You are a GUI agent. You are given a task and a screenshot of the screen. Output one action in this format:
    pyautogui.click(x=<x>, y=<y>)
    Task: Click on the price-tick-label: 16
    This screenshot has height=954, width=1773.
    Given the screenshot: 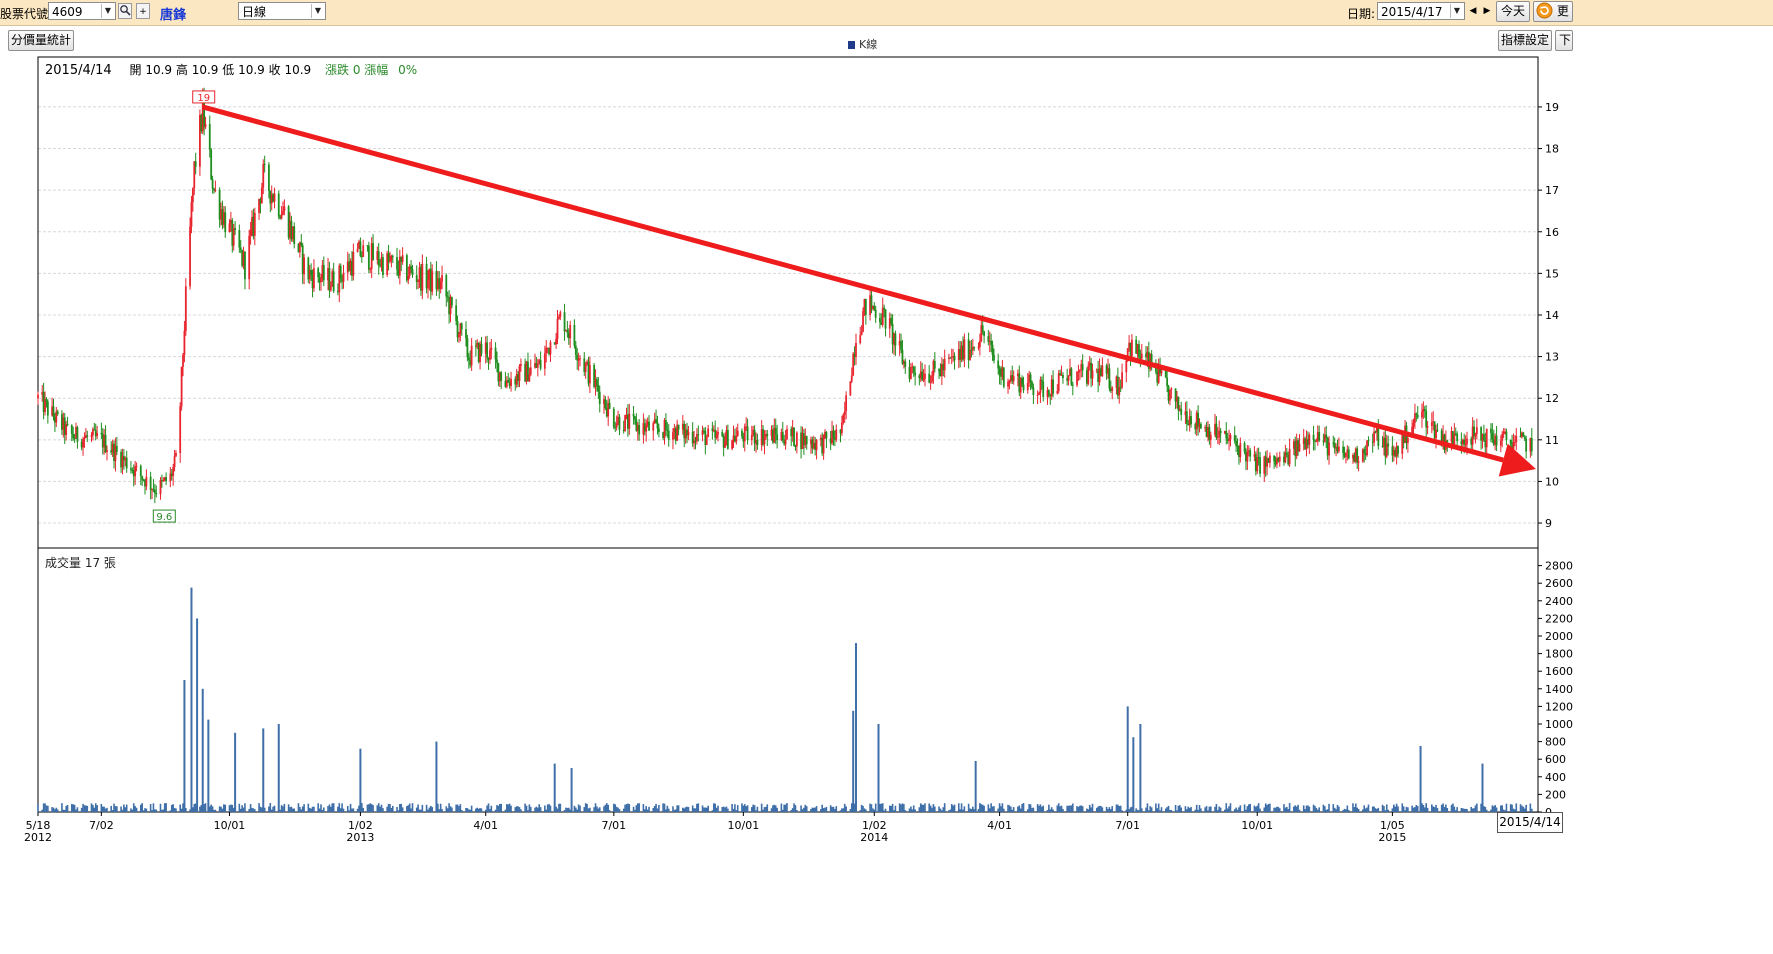 What is the action you would take?
    pyautogui.click(x=1552, y=232)
    